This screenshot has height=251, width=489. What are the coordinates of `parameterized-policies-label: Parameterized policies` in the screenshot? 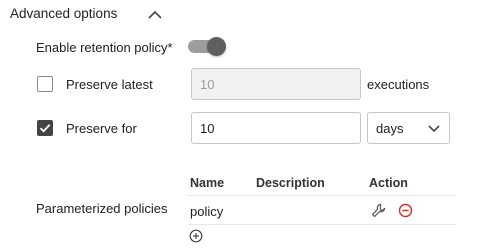 It's located at (102, 208).